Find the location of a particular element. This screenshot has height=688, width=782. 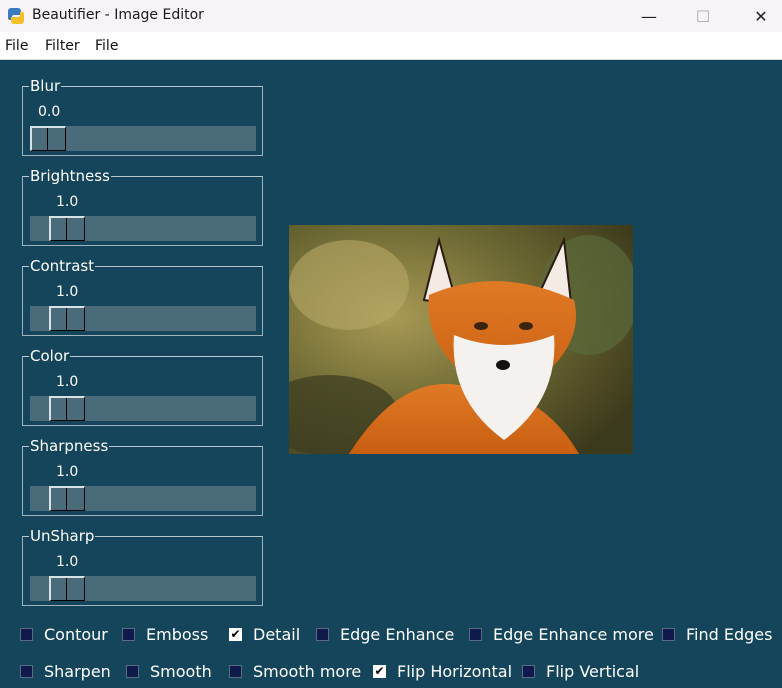

find-edges-checkbox-label: Find Edges is located at coordinates (729, 634).